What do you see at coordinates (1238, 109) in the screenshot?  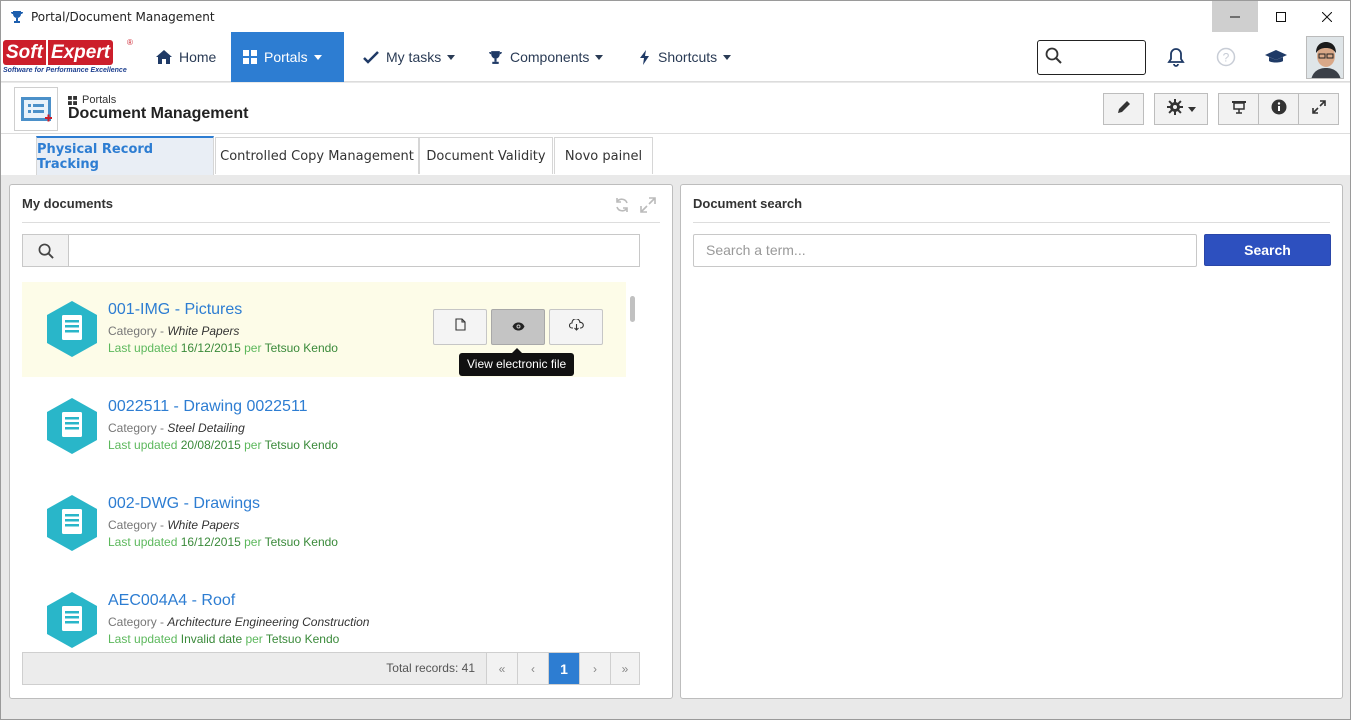 I see `presentation-button` at bounding box center [1238, 109].